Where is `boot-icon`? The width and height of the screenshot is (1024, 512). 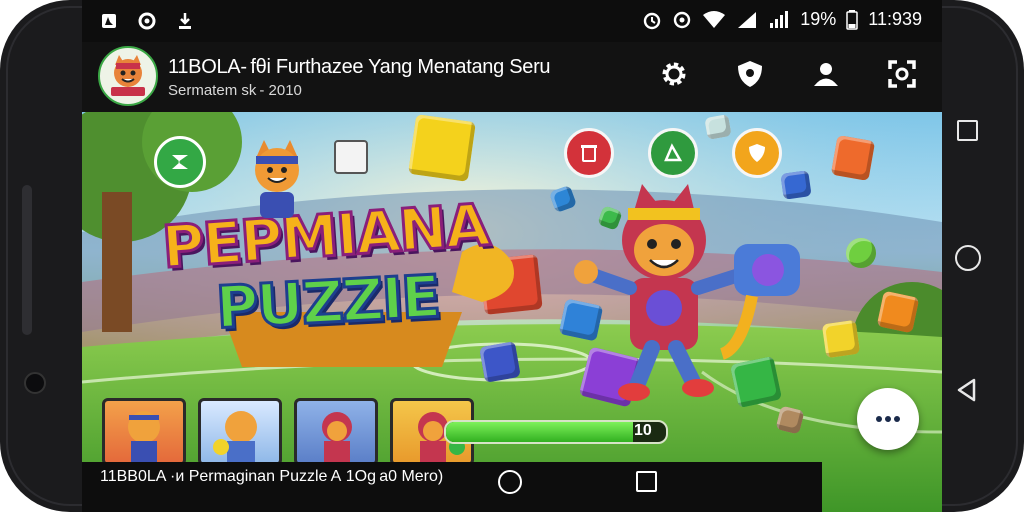 boot-icon is located at coordinates (673, 152).